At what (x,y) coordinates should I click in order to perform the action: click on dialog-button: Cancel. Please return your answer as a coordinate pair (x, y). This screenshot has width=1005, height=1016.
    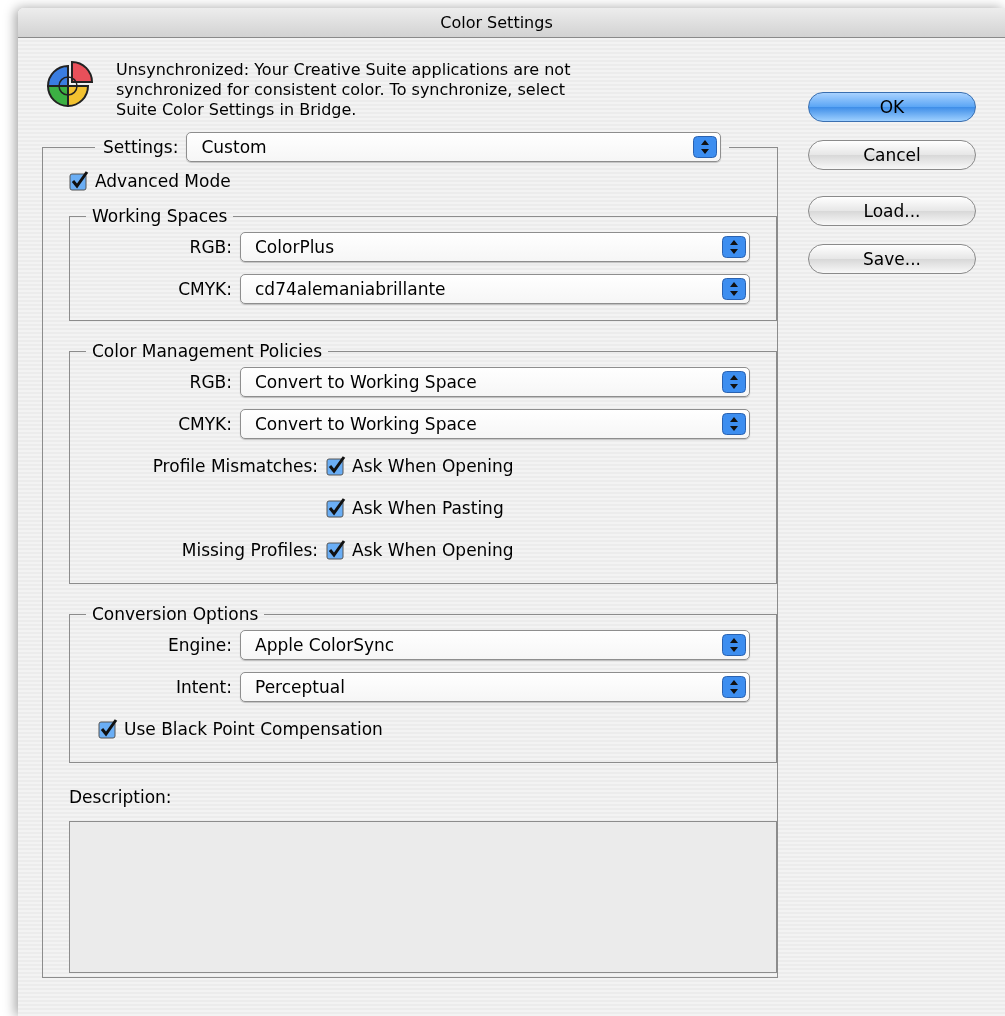
    Looking at the image, I should click on (892, 155).